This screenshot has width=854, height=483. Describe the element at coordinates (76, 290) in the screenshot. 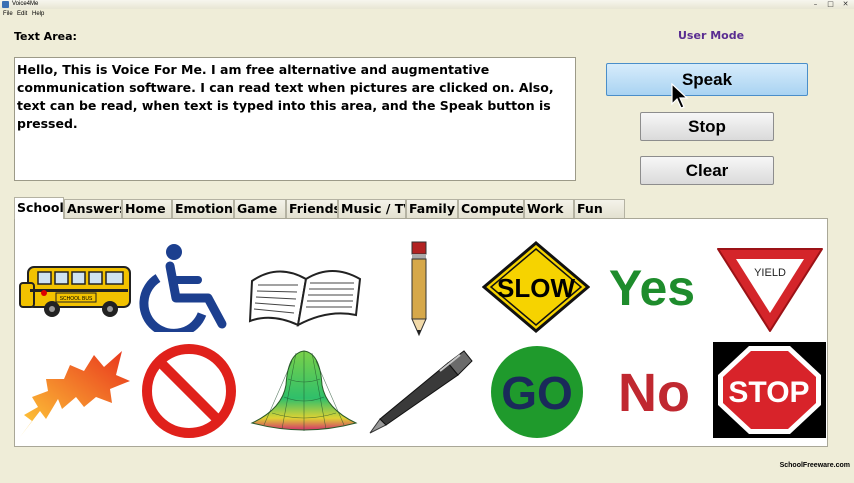

I see `school-bus-picture: SCHOOL BUS` at that location.